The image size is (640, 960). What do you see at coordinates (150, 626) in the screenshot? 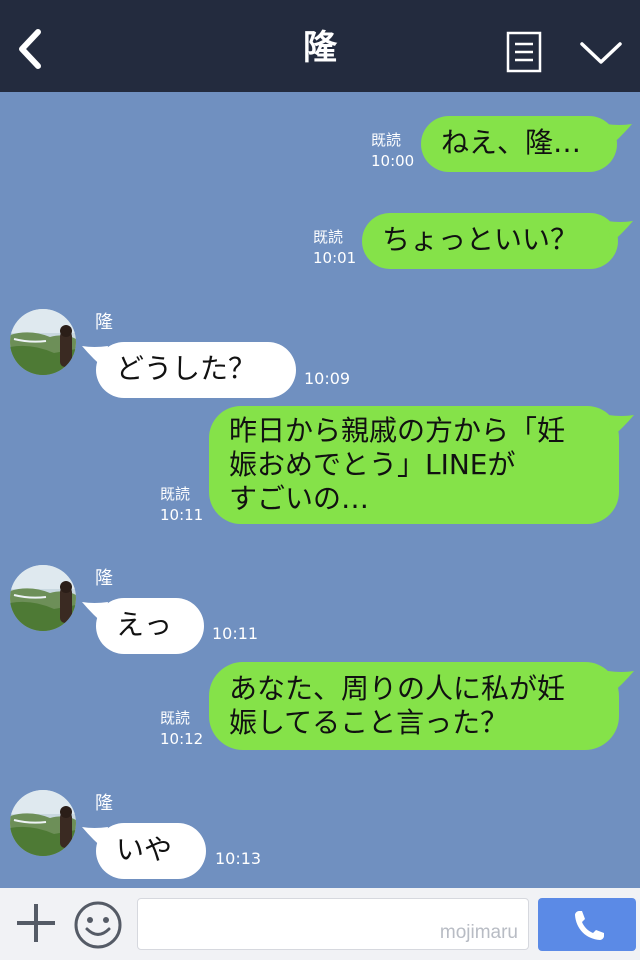
I see `message-bubble-received: えっ` at bounding box center [150, 626].